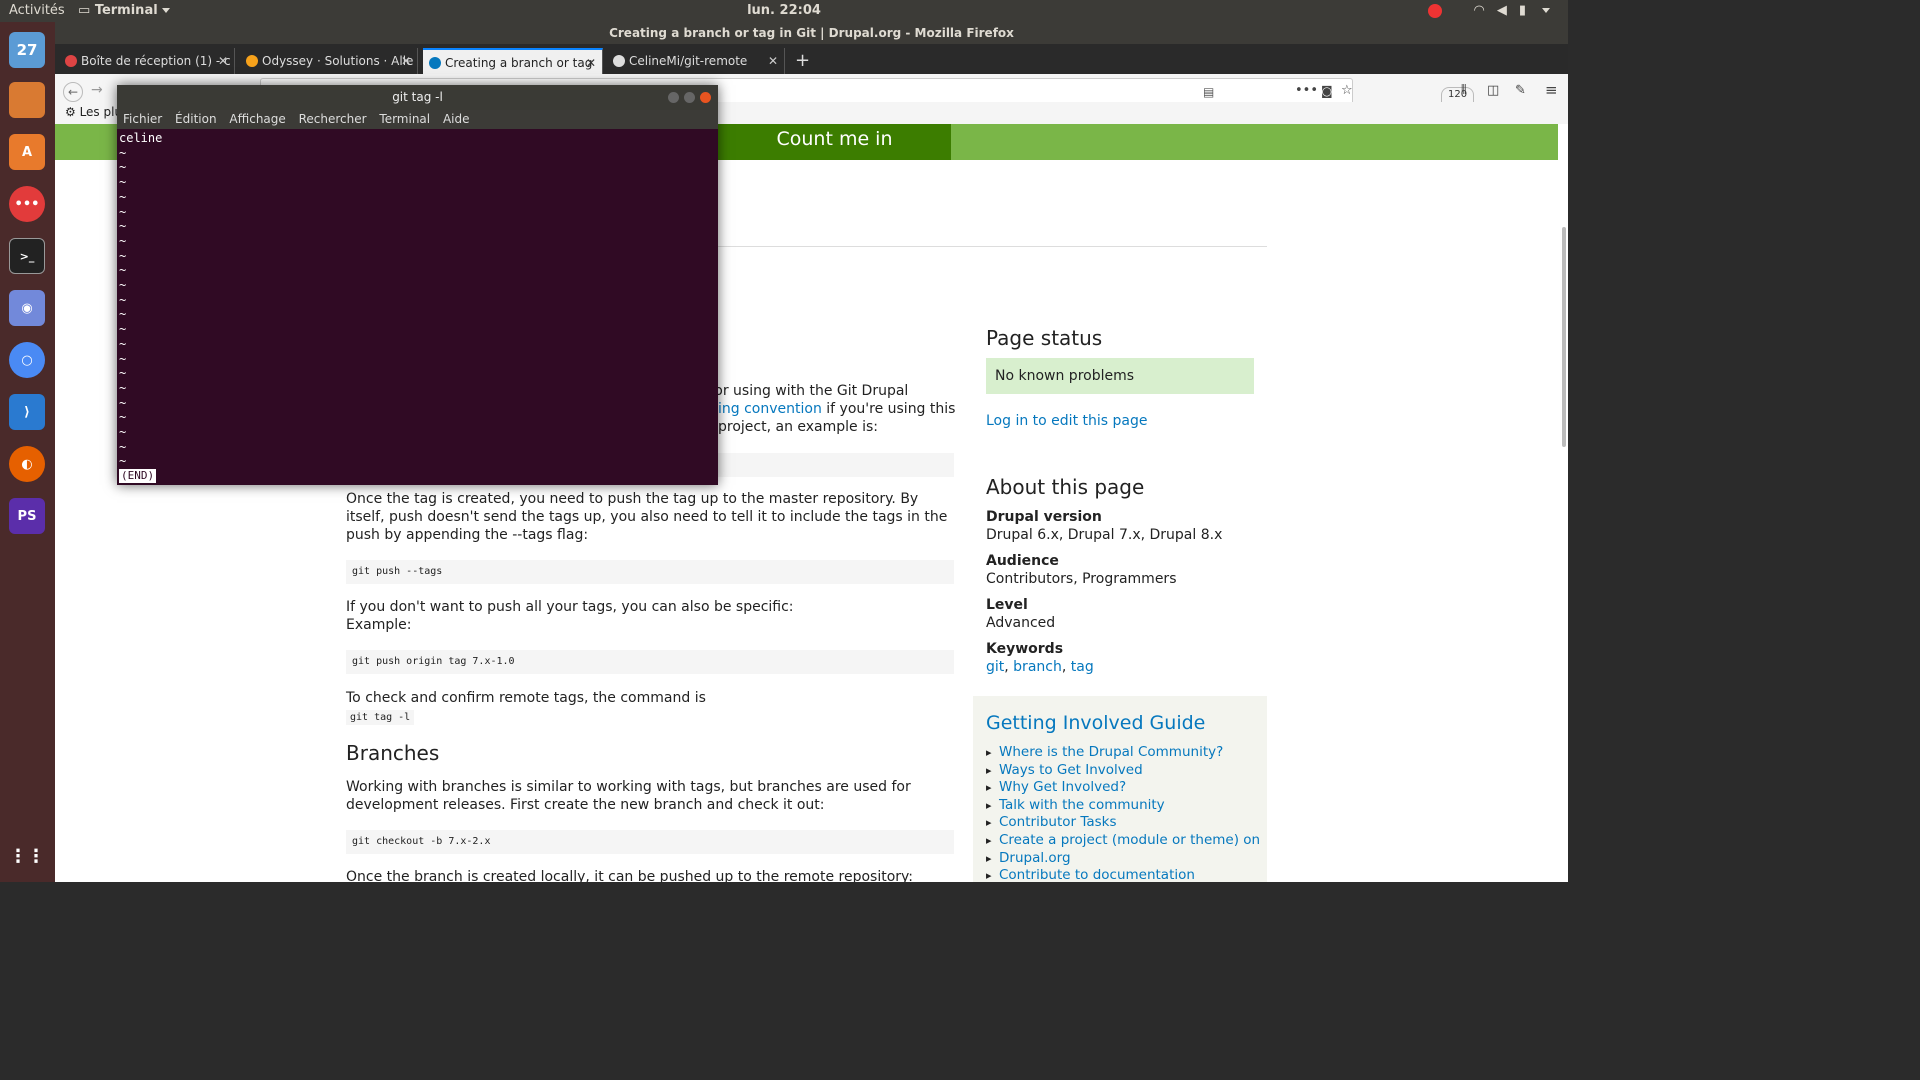 Image resolution: width=1920 pixels, height=1080 pixels. I want to click on naming-convention-link: ing convention, so click(770, 409).